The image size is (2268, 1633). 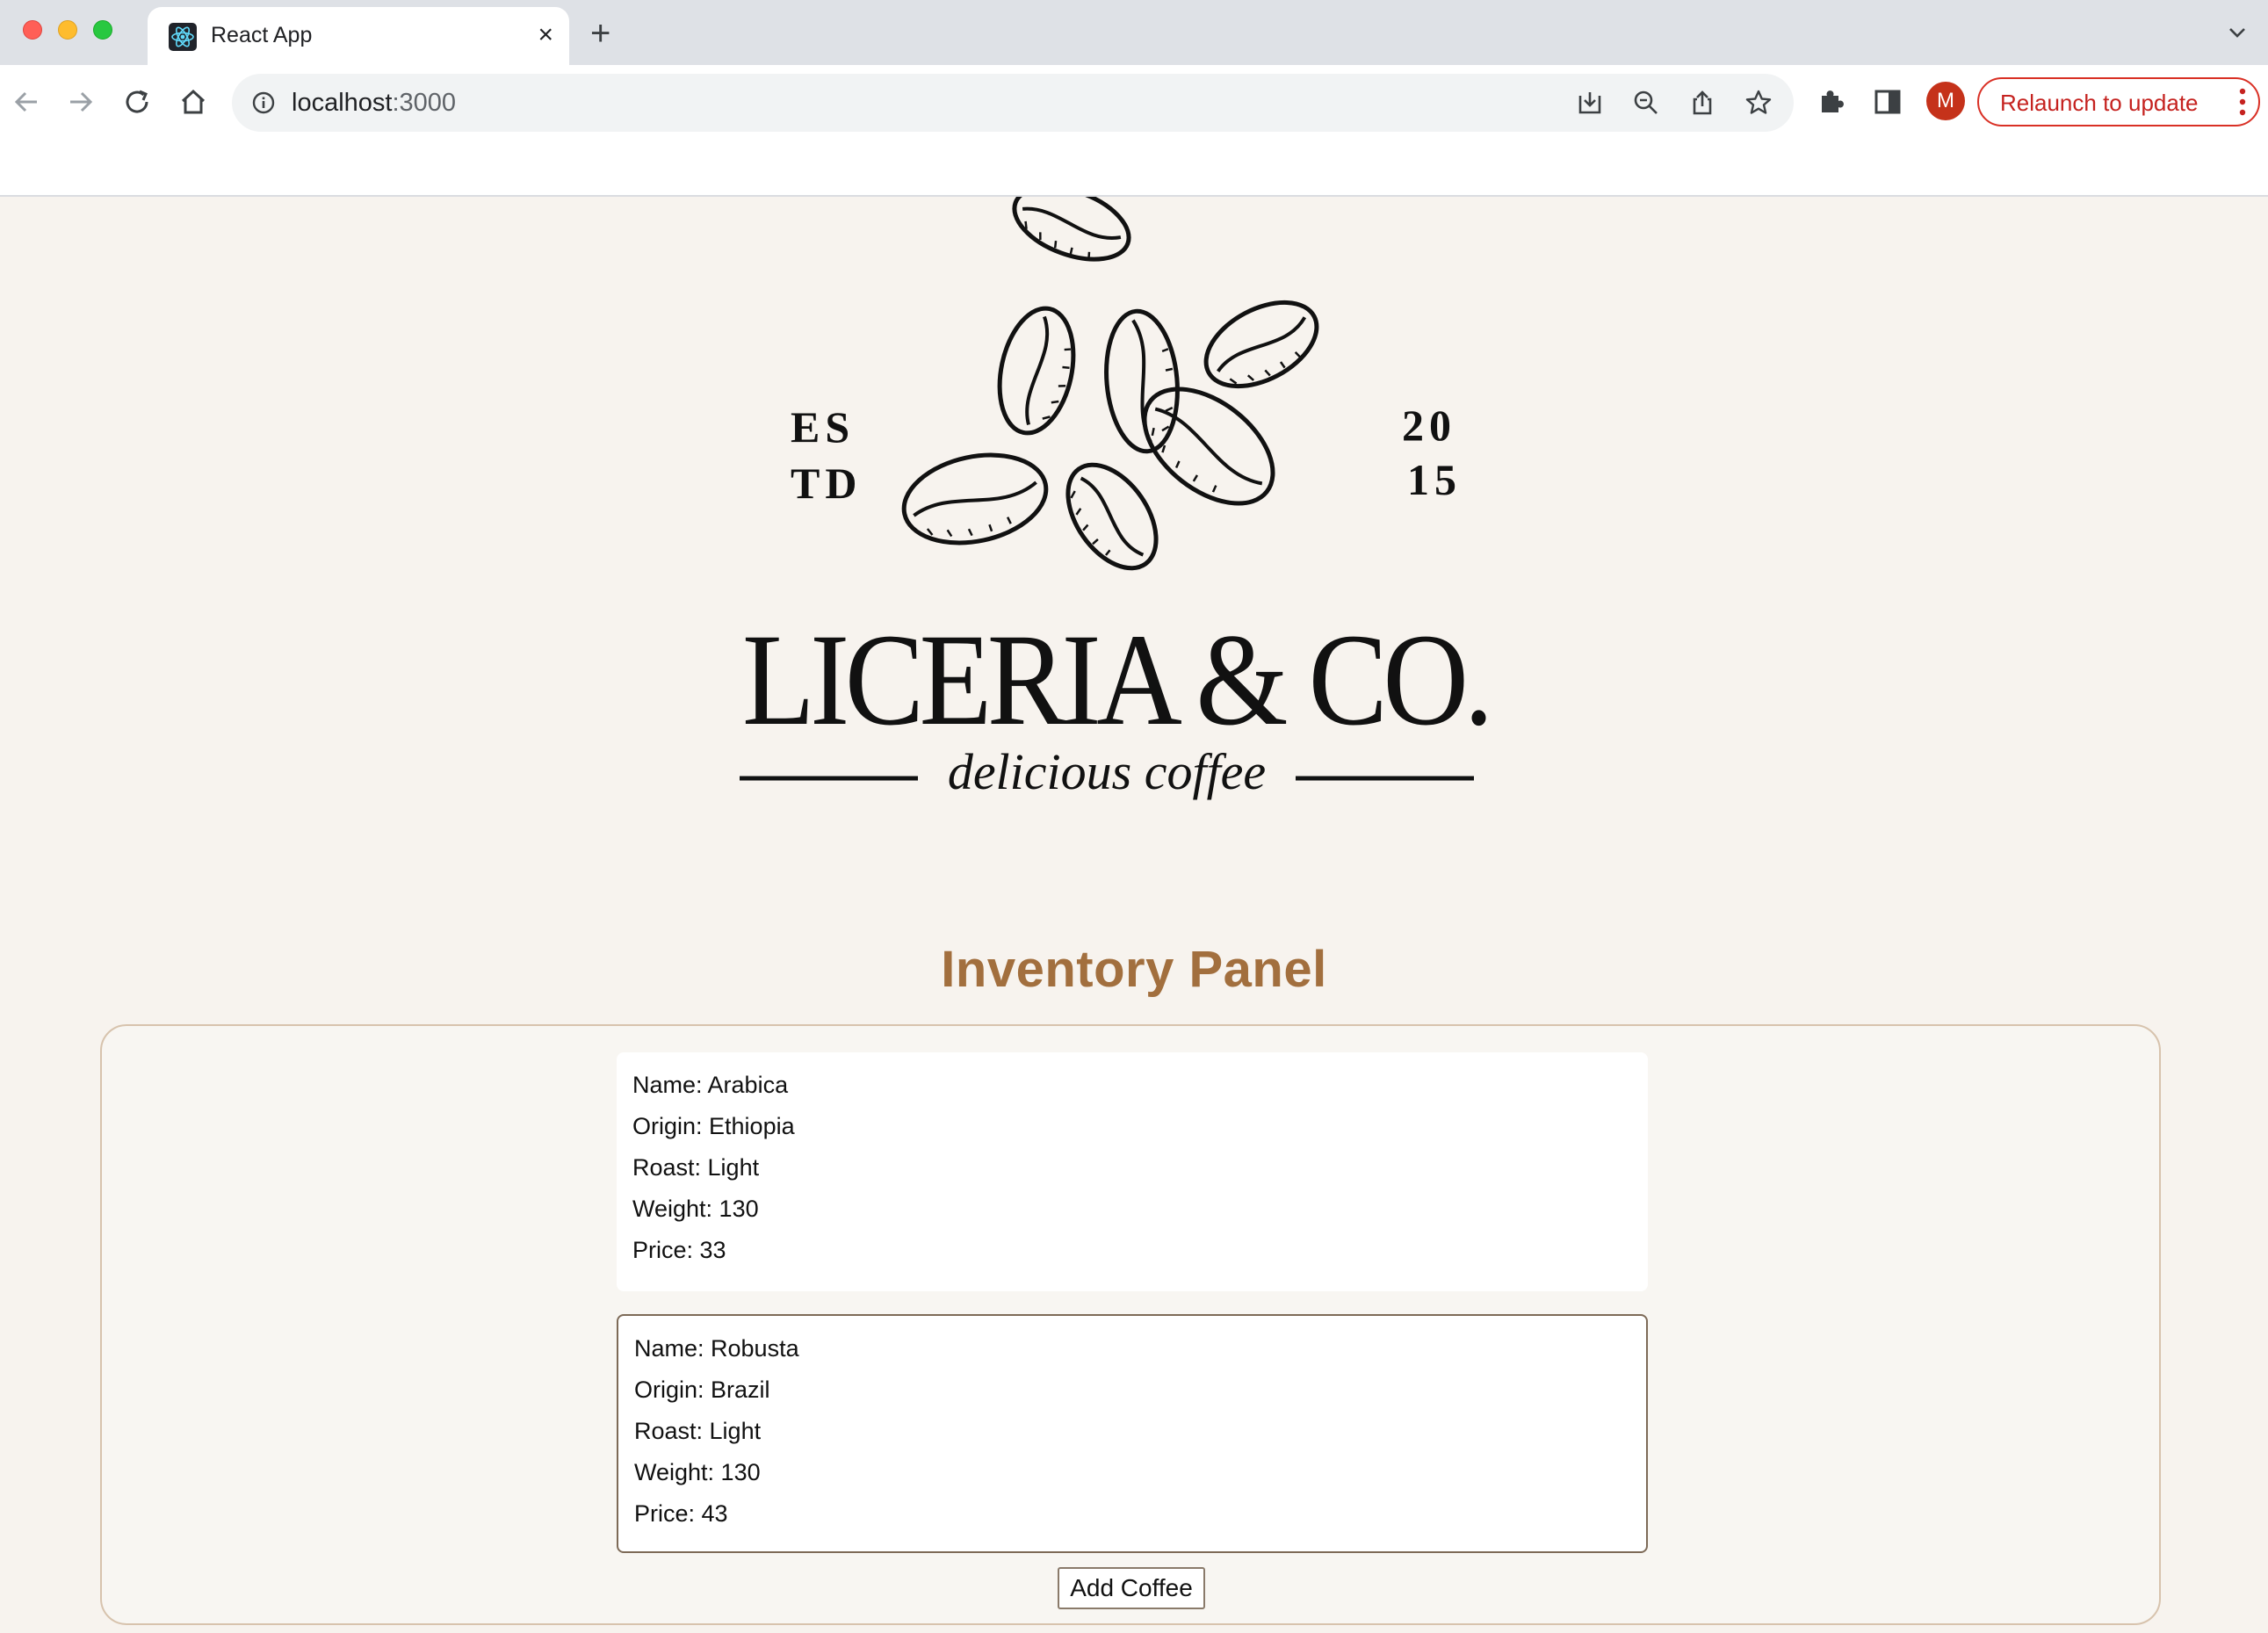 What do you see at coordinates (359, 36) in the screenshot?
I see `tab-react-app: React App ×` at bounding box center [359, 36].